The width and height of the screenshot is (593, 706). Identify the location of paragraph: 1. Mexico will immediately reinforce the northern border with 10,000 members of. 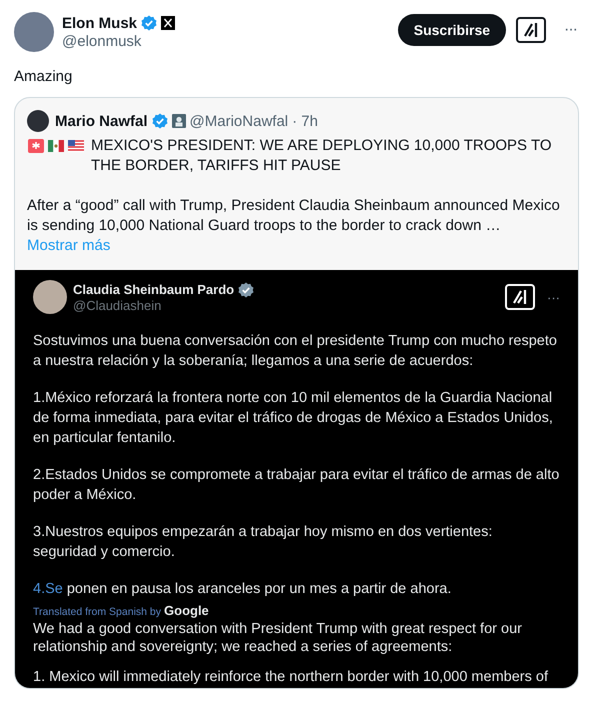
(291, 677).